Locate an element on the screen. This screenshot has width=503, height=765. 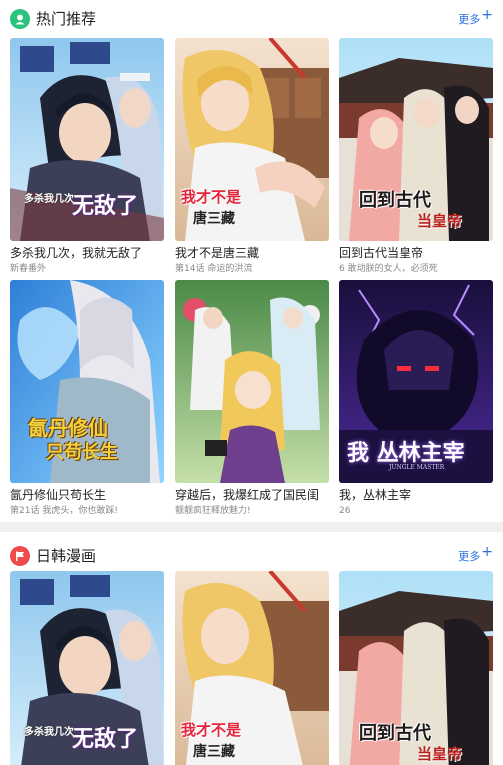
comic-title: 我才不是唐三藏 is located at coordinates (255, 253).